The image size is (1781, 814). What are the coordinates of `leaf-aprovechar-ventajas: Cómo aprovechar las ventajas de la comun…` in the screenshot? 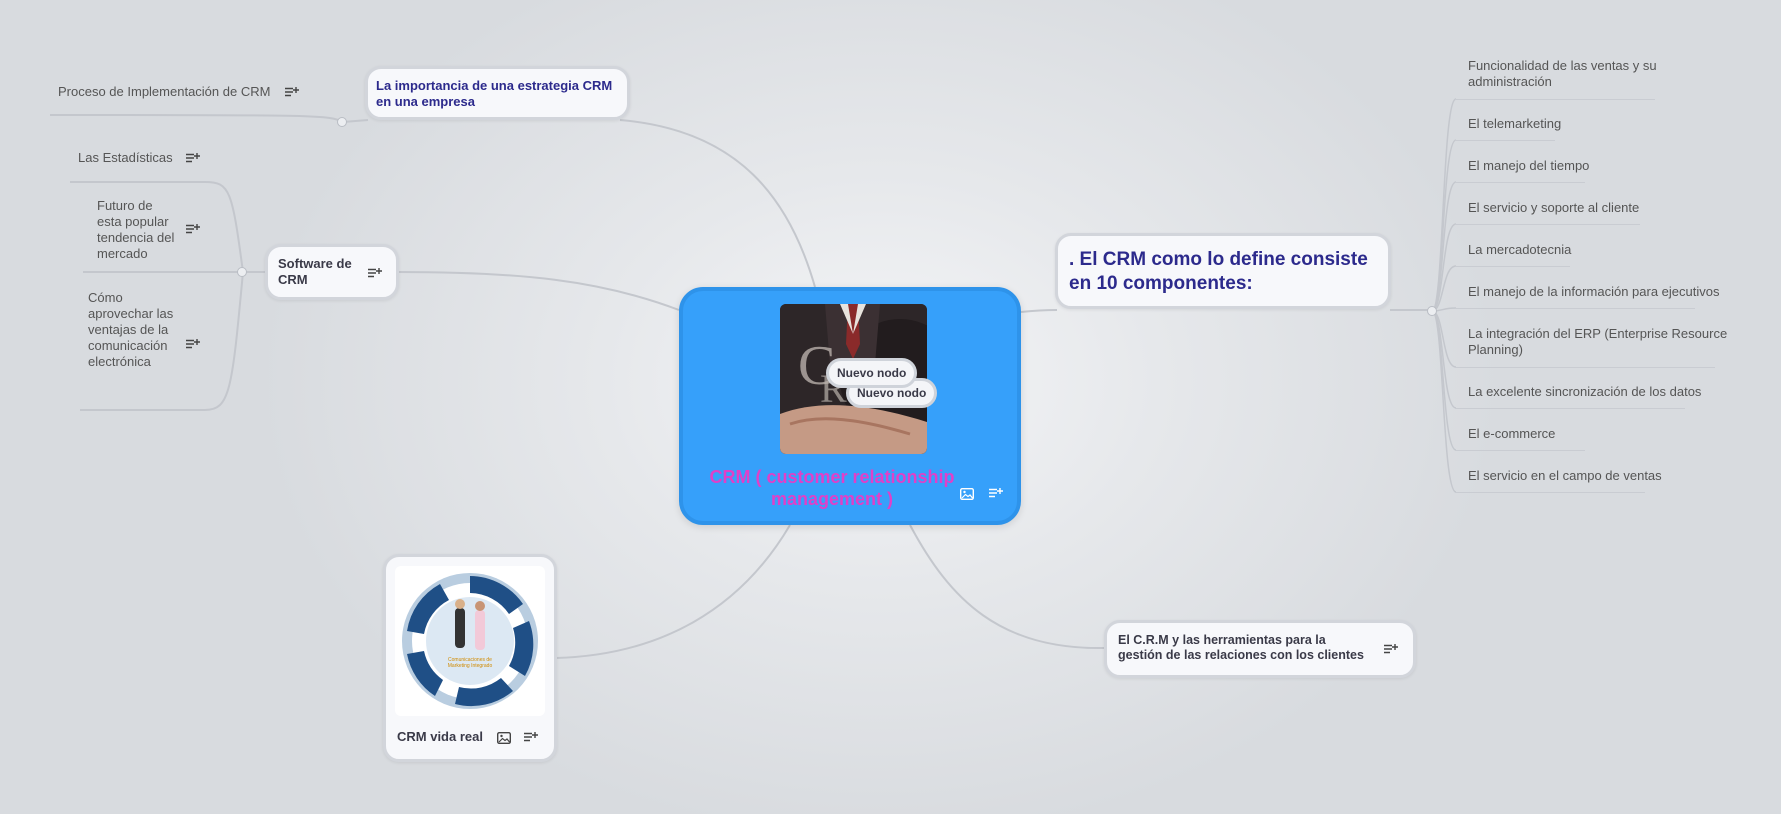 It's located at (133, 330).